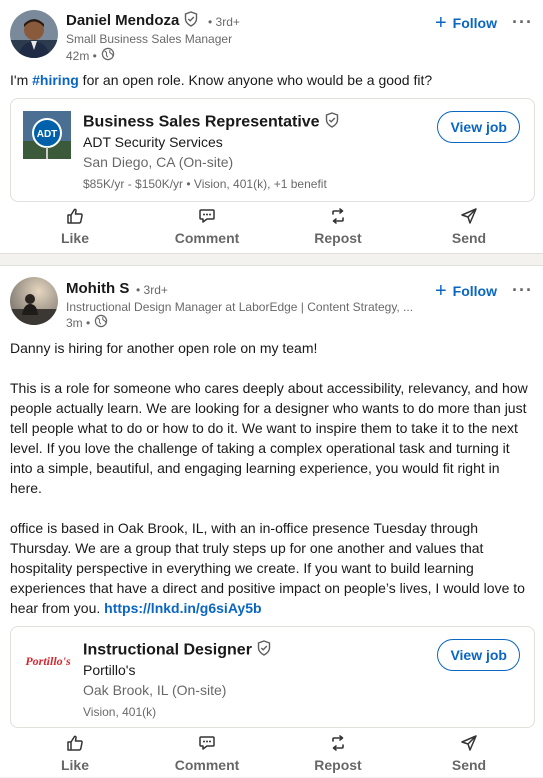  I want to click on portillos-logo-text: Portillo's, so click(48, 661).